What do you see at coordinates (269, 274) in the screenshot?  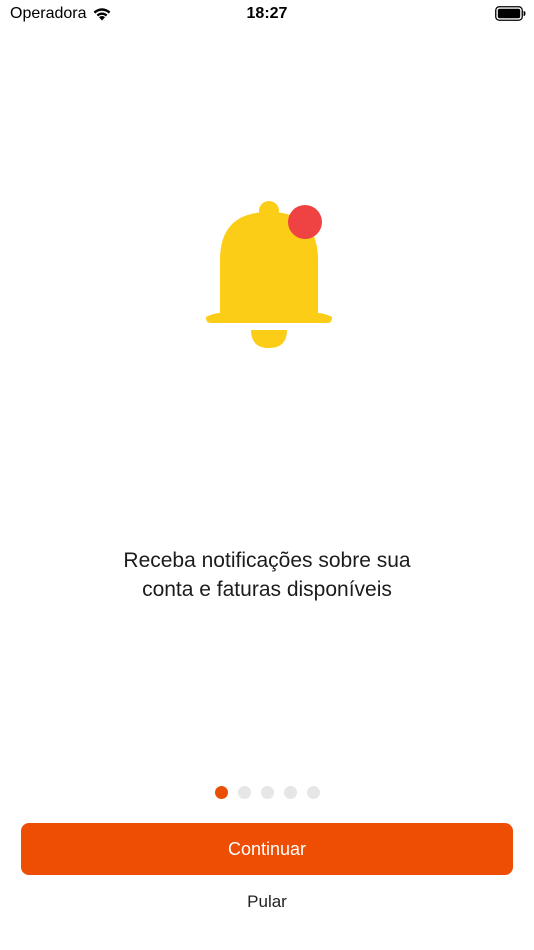 I see `bell-illustration` at bounding box center [269, 274].